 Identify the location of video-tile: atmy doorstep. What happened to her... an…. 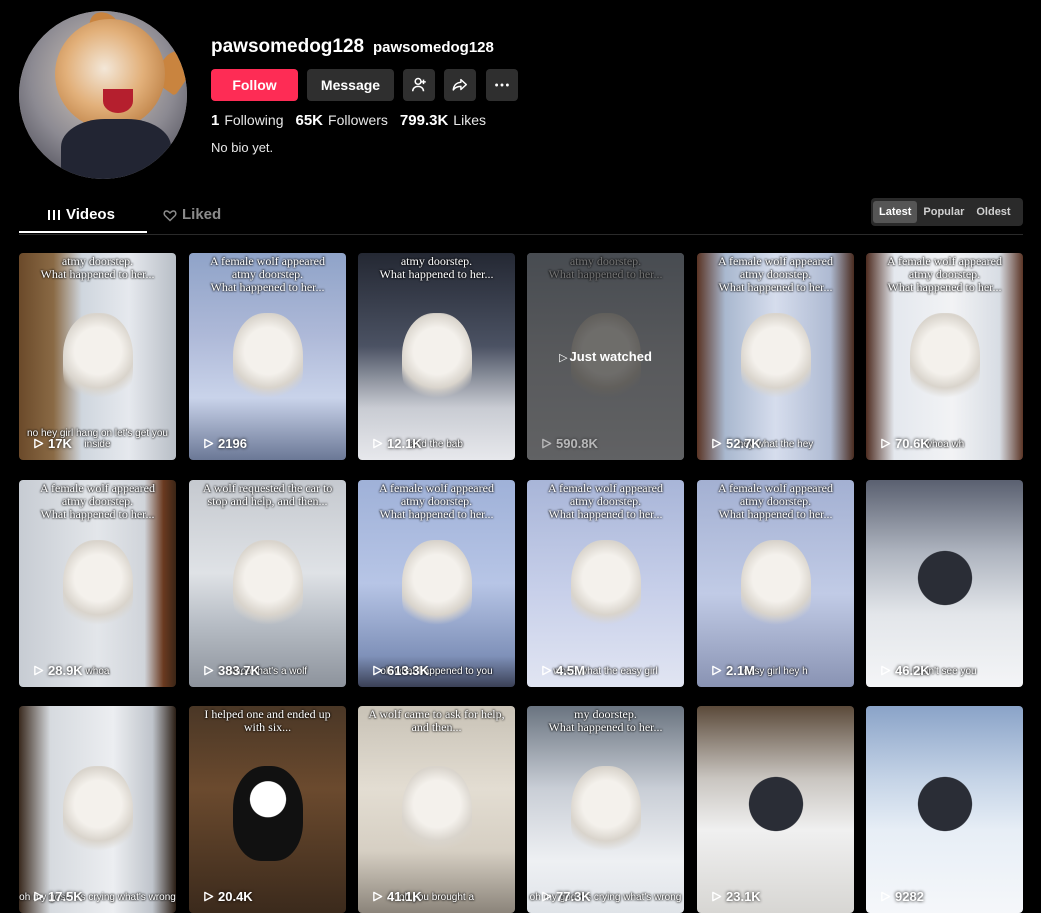
(436, 356).